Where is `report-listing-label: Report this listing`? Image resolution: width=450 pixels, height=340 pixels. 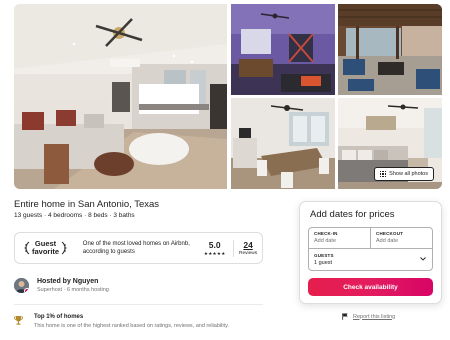 report-listing-label: Report this listing is located at coordinates (374, 316).